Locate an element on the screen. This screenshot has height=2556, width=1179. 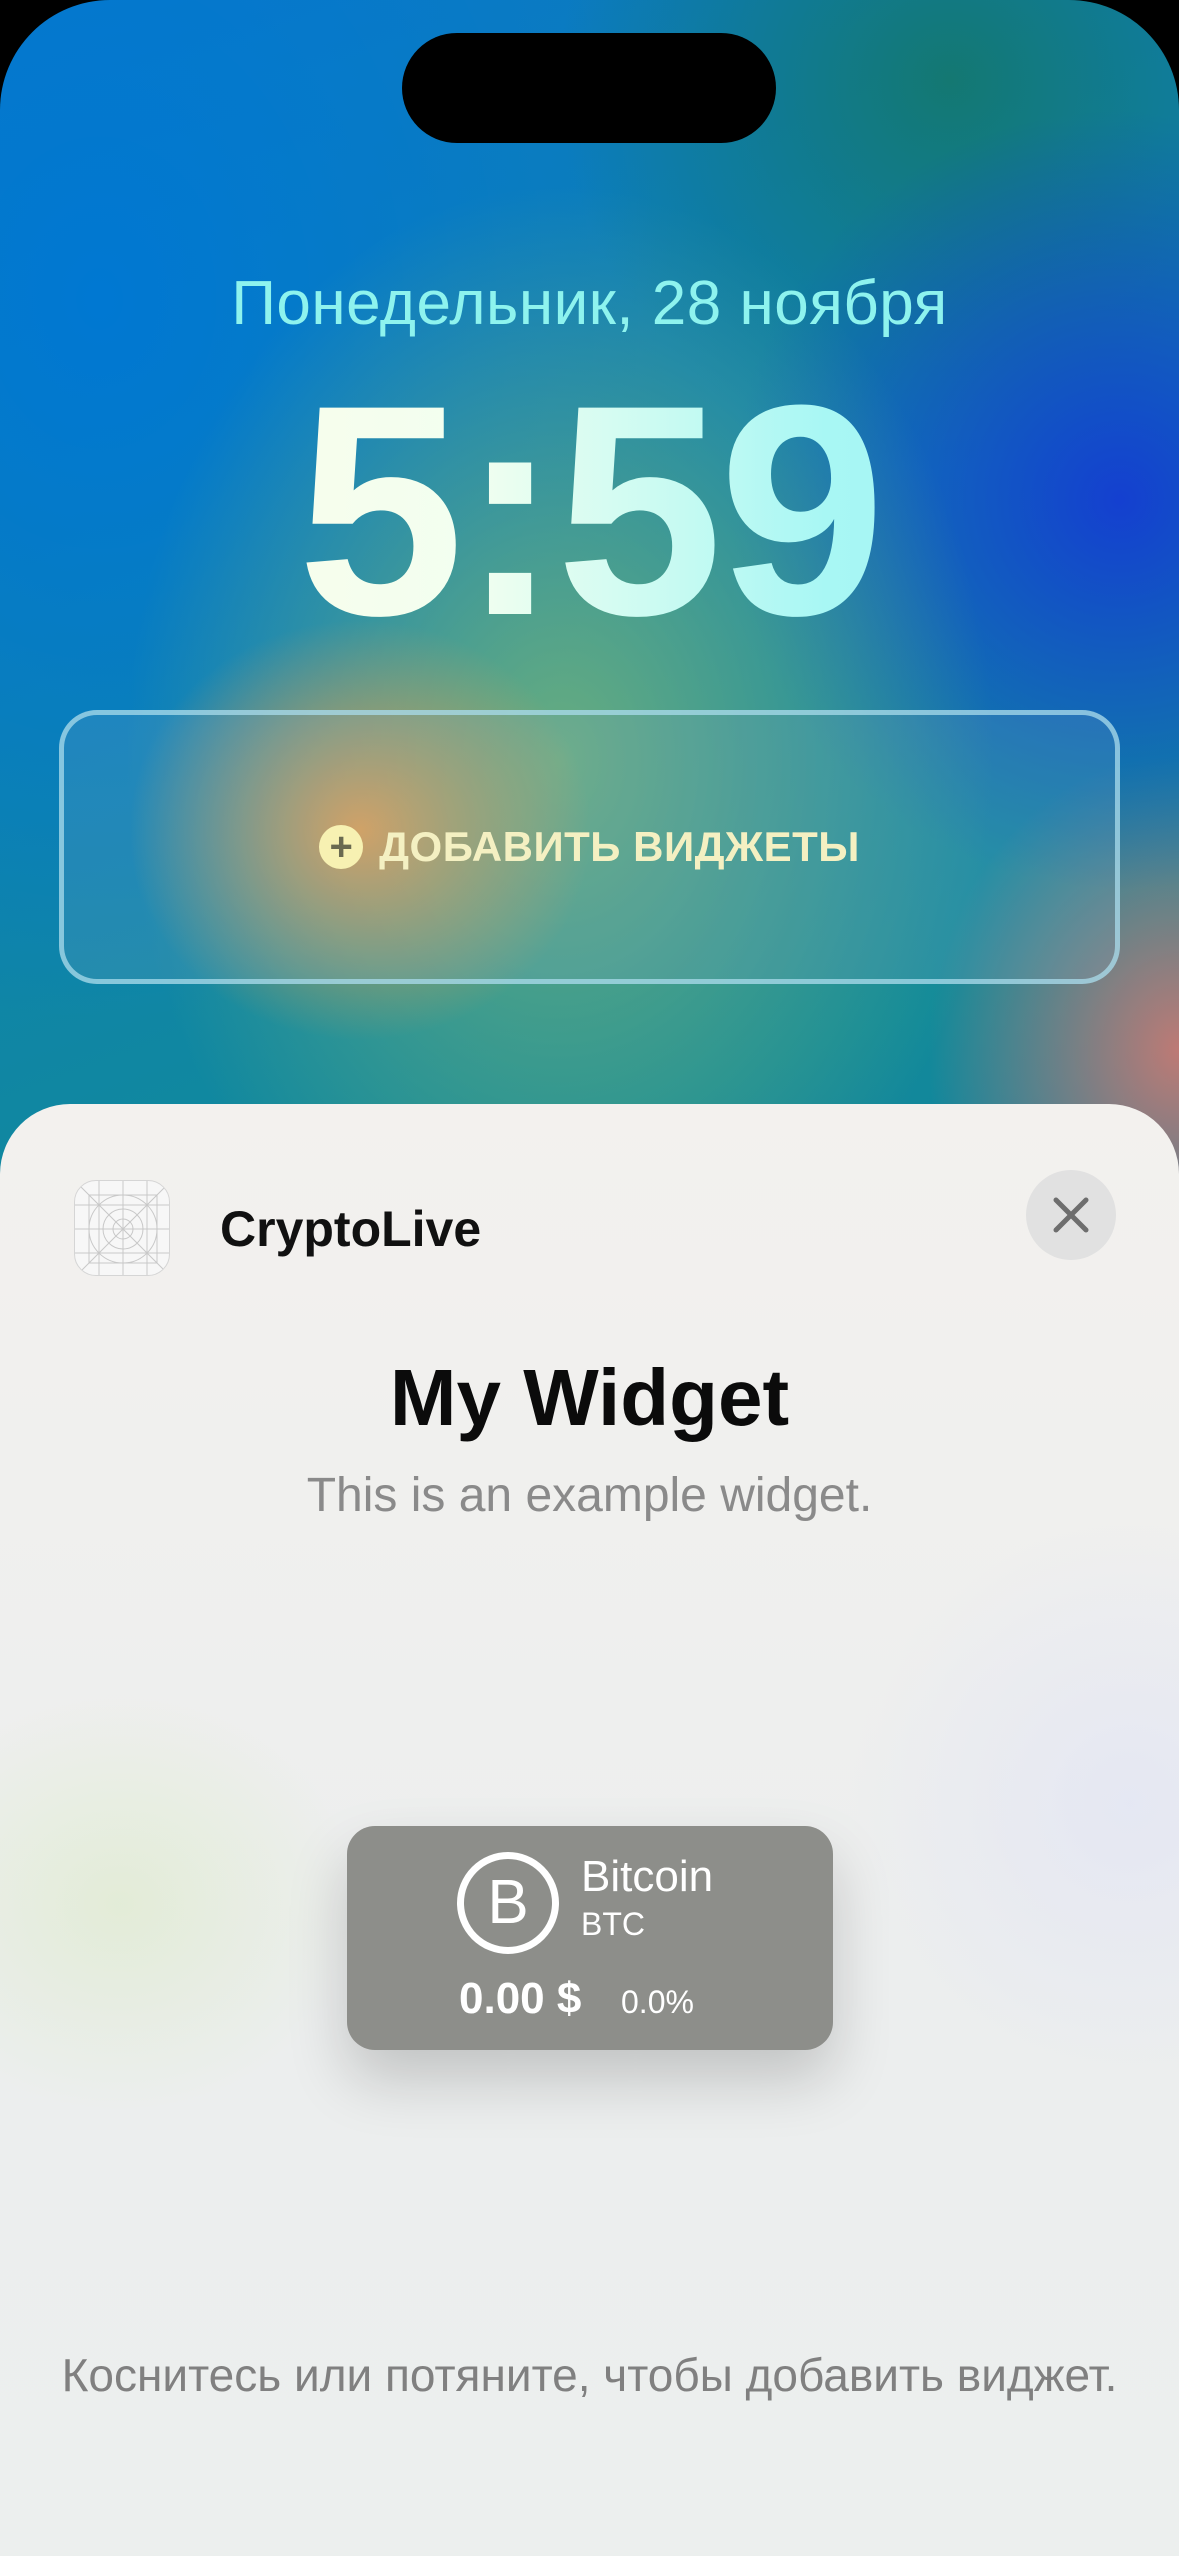
app-placeholder-icon is located at coordinates (122, 1228).